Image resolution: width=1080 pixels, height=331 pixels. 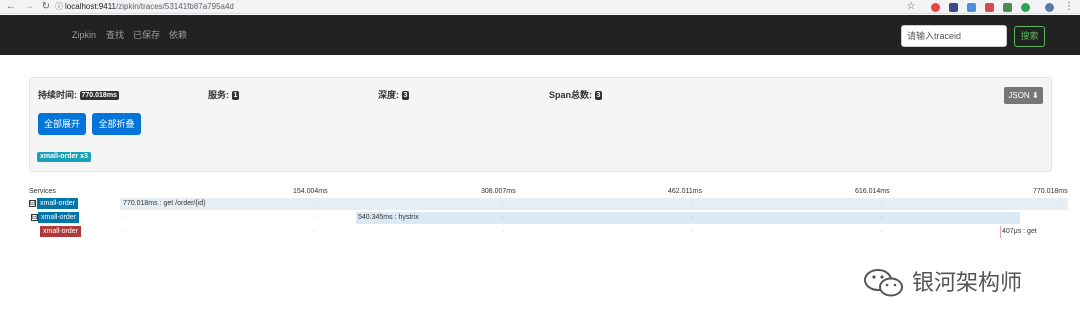 I want to click on profile-avatar-icon, so click(x=1049, y=7).